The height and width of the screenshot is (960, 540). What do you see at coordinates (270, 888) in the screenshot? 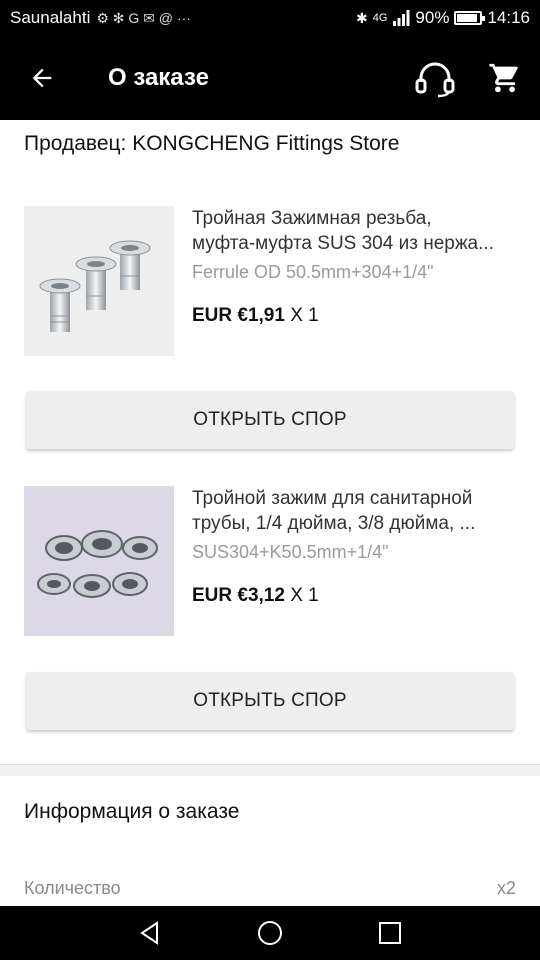
I see `quantity-row: Количество x2` at bounding box center [270, 888].